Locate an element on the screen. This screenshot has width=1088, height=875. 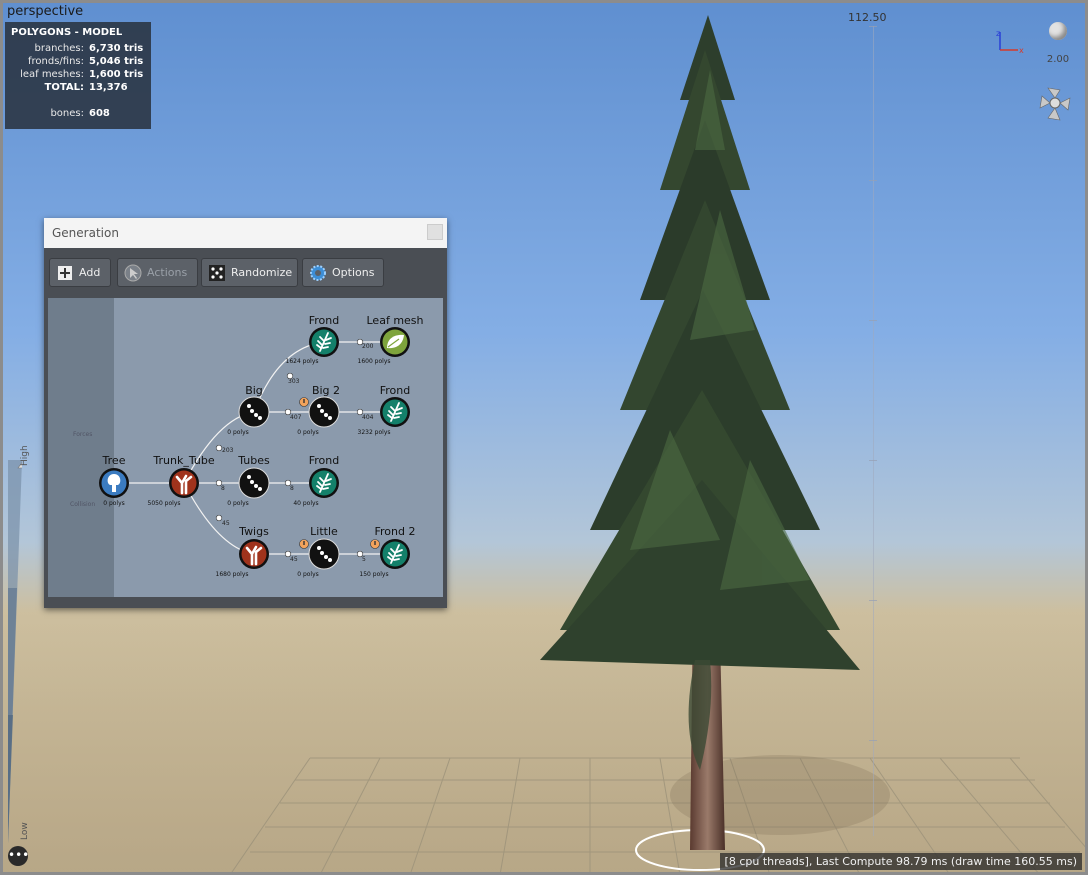
stat-row-branches: branches: 6,730 tris is located at coordinates (78, 48).